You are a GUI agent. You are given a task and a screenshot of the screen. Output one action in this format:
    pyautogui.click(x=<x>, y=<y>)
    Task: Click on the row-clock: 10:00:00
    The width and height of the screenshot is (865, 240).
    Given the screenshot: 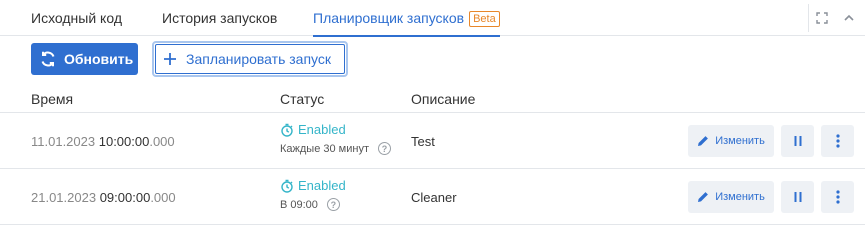 What is the action you would take?
    pyautogui.click(x=124, y=141)
    